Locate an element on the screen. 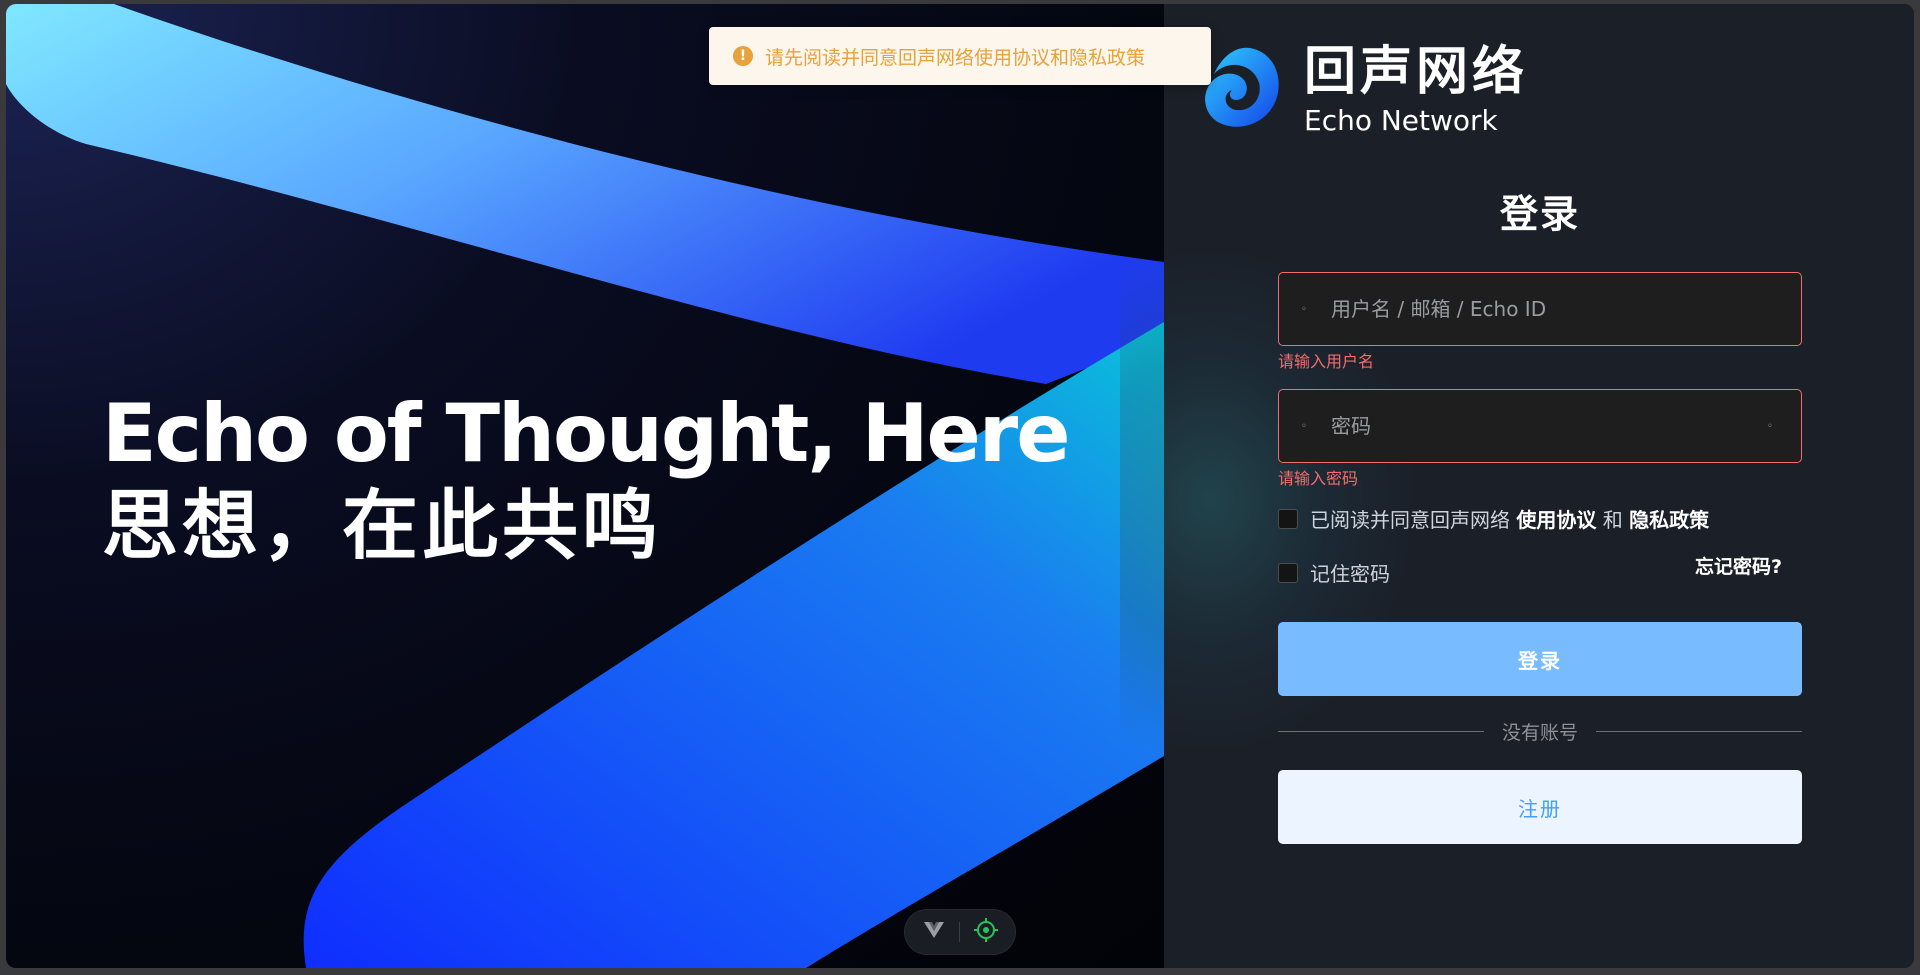 Image resolution: width=1920 pixels, height=975 pixels. hero-headline-cn: 思想，在此共鸣 is located at coordinates (382, 525).